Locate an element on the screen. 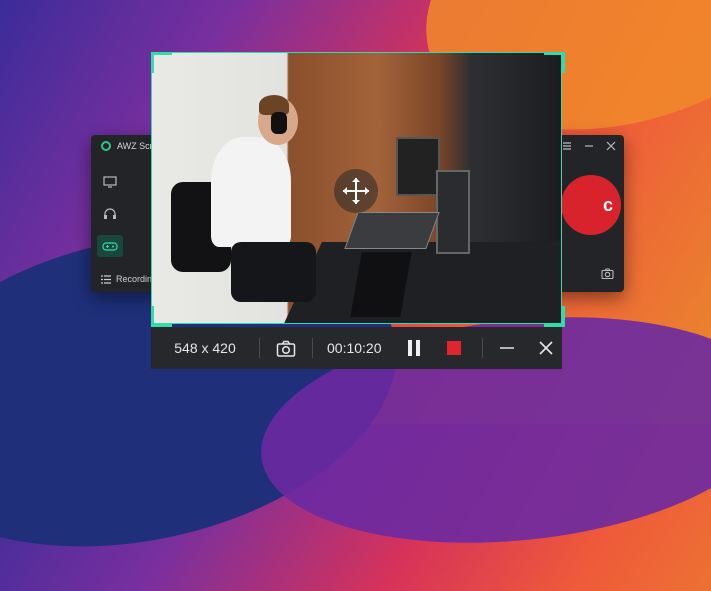 The width and height of the screenshot is (711, 591). stop-icon is located at coordinates (453, 348).